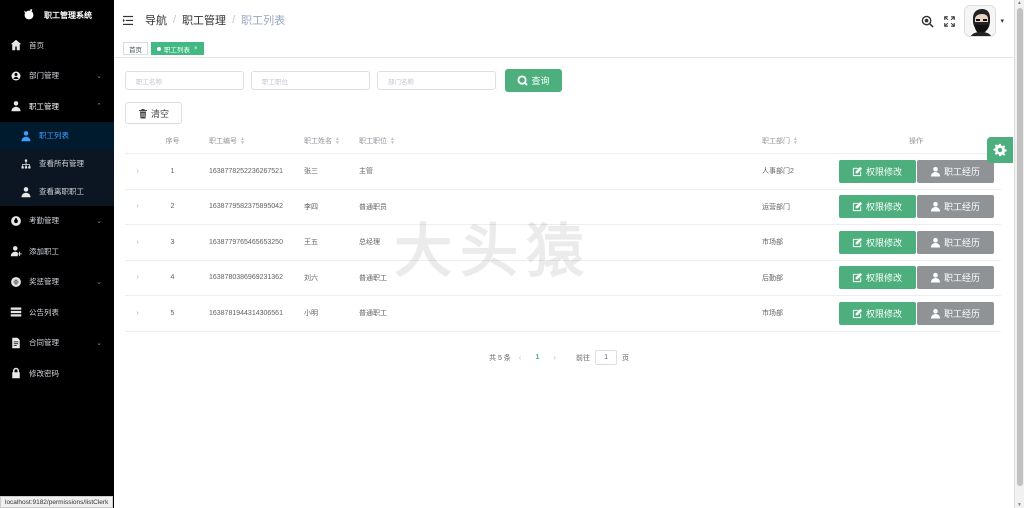 This screenshot has height=508, width=1024. I want to click on cell-no: 5, so click(172, 313).